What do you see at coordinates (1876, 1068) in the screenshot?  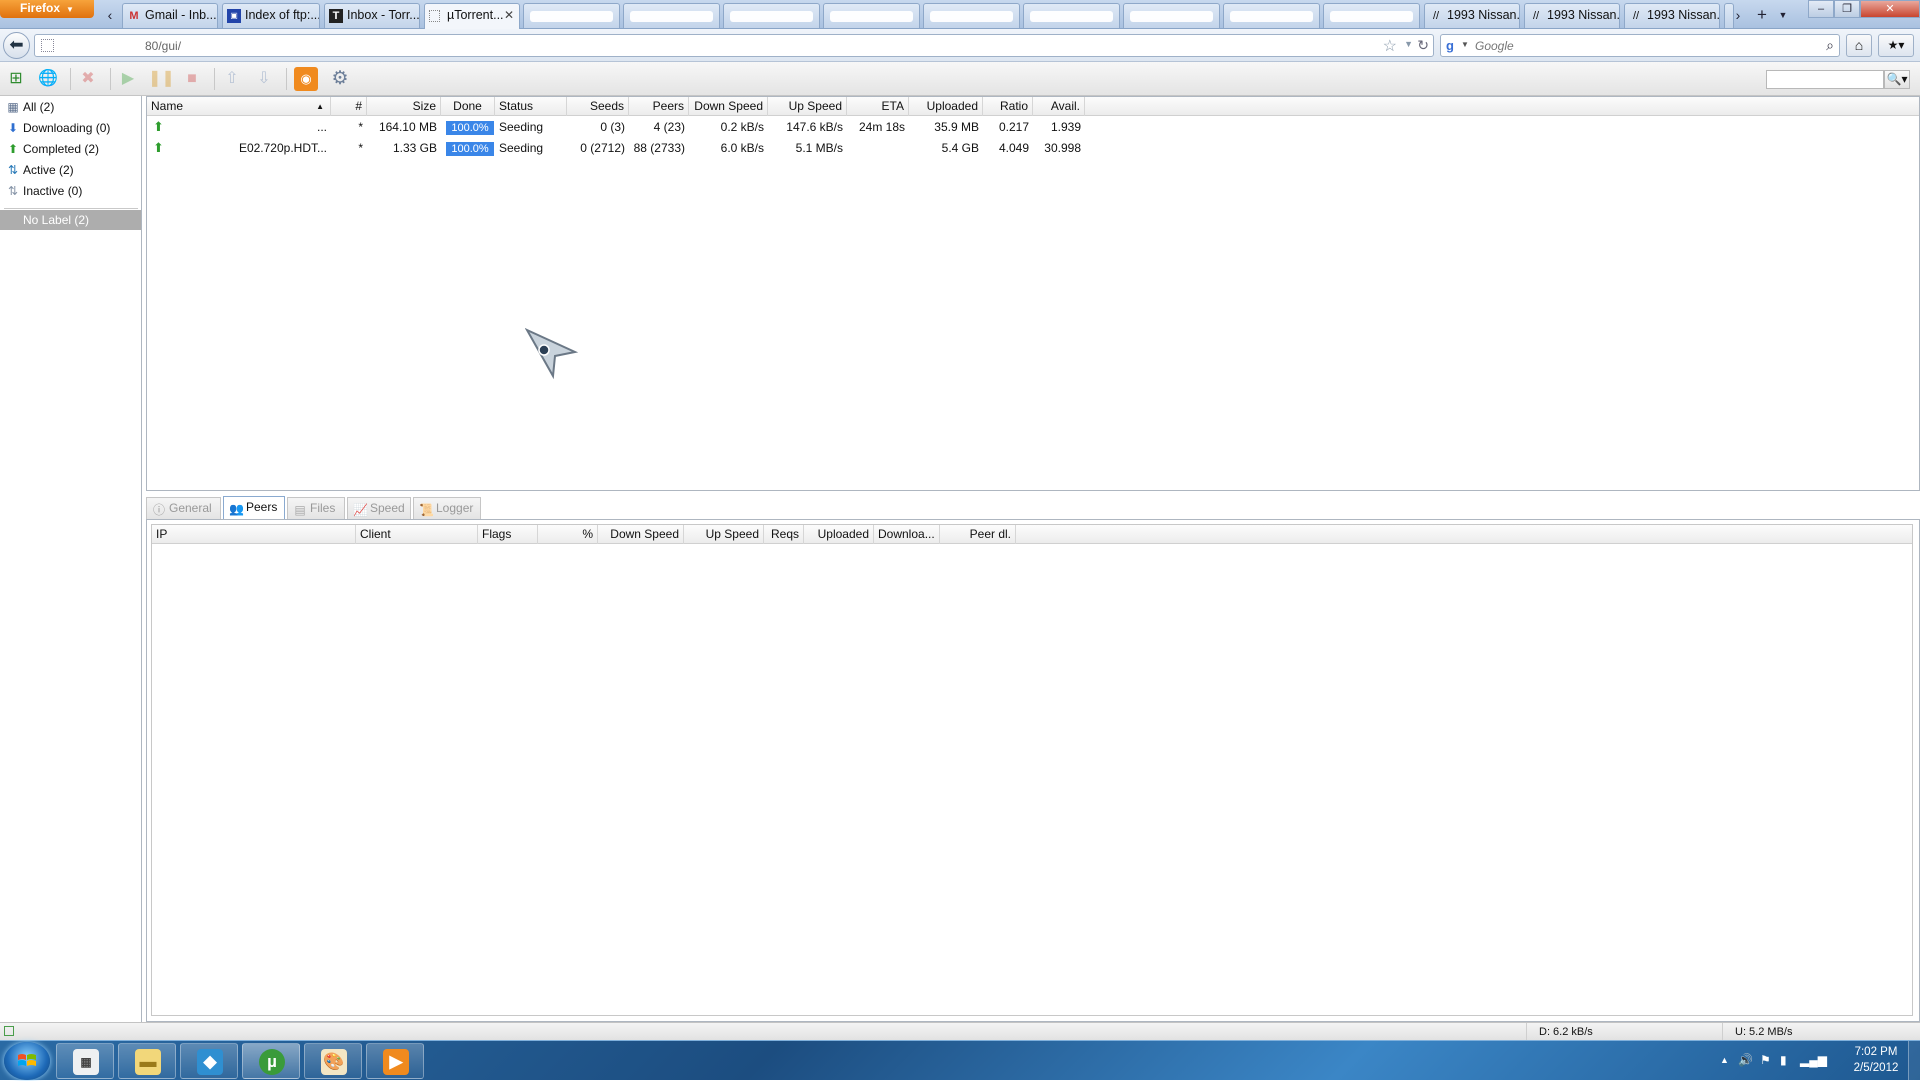 I see `clock-date: 2/5/2012` at bounding box center [1876, 1068].